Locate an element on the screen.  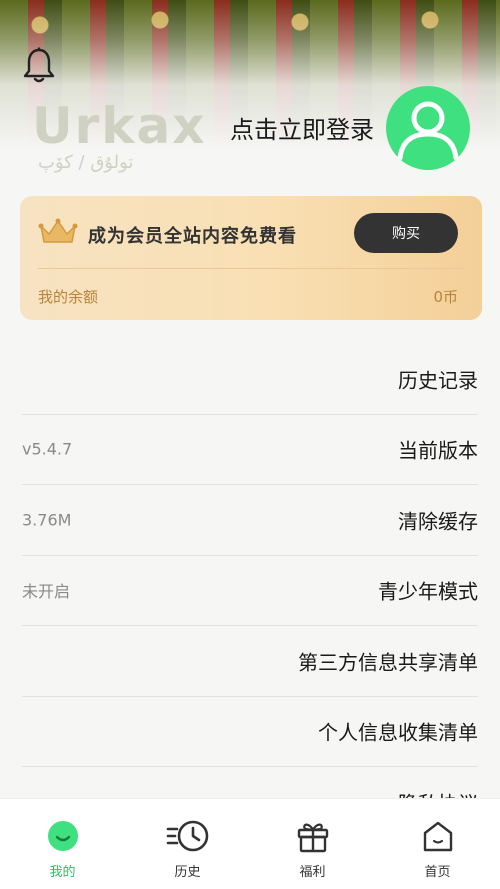
balance-label: 我的余额 is located at coordinates (68, 296).